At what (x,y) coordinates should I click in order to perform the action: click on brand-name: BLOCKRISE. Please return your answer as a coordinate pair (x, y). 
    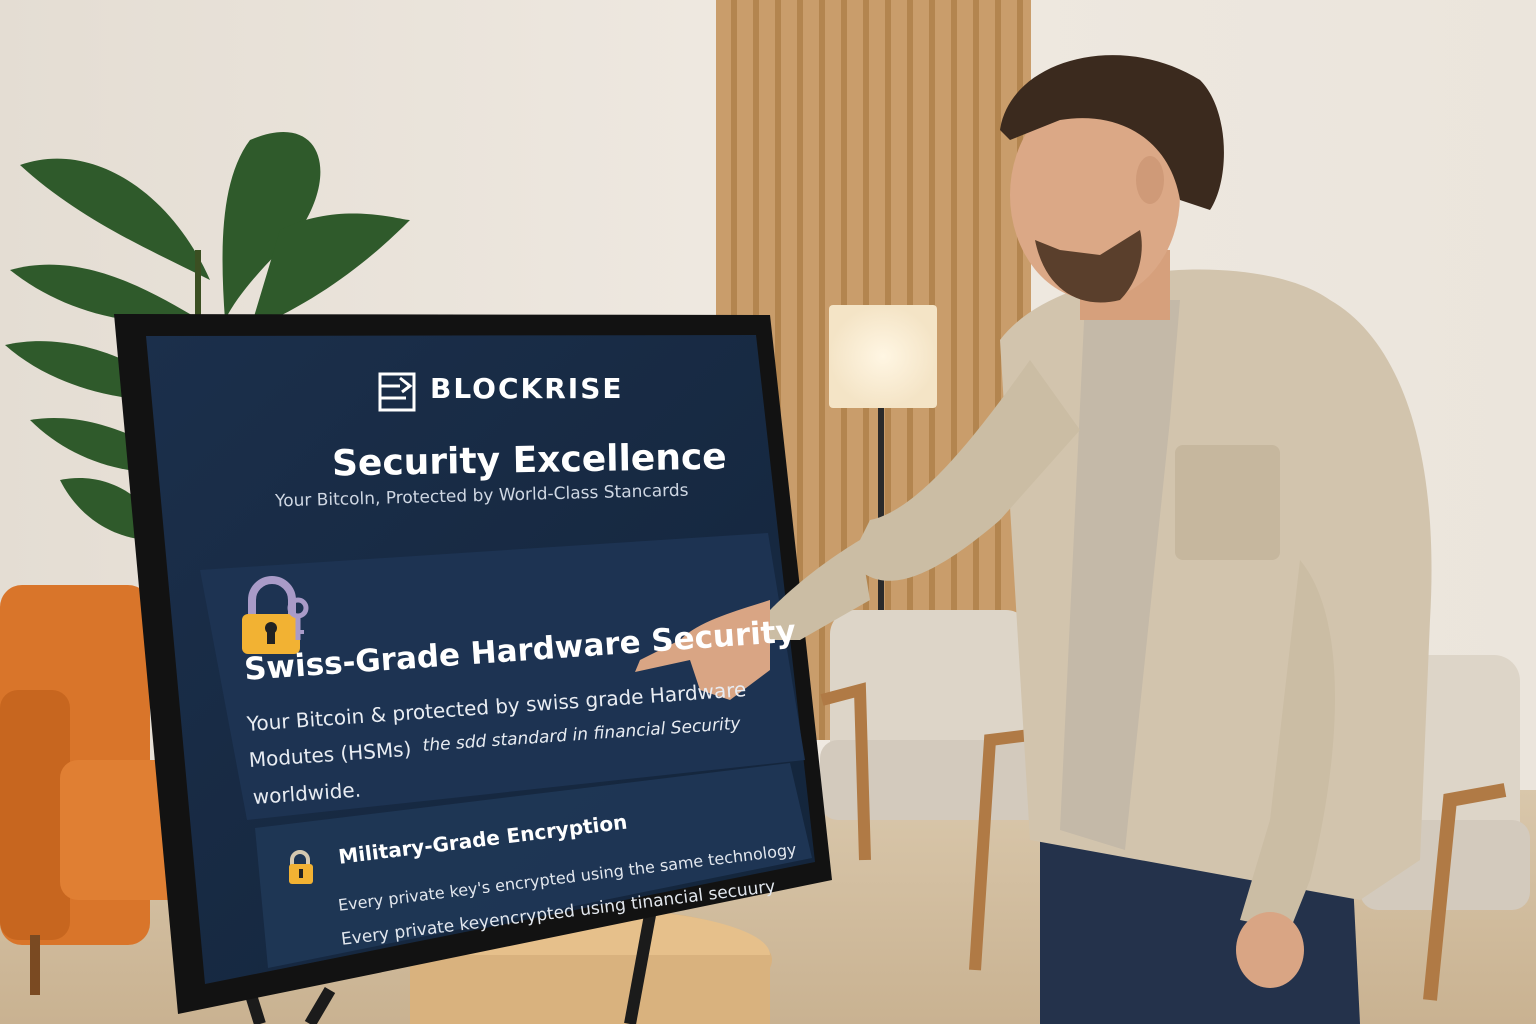
    Looking at the image, I should click on (527, 388).